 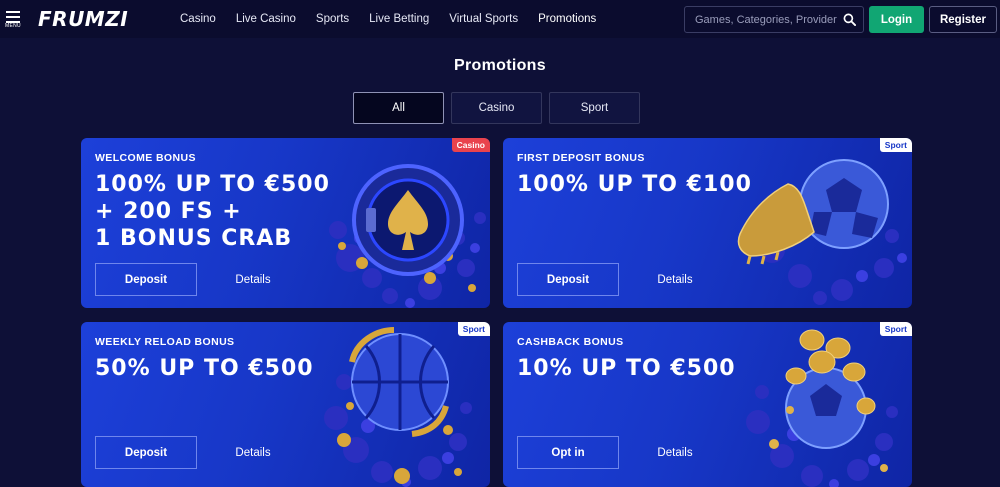 I want to click on promo-headline: 10% UP TO €500, so click(x=626, y=368).